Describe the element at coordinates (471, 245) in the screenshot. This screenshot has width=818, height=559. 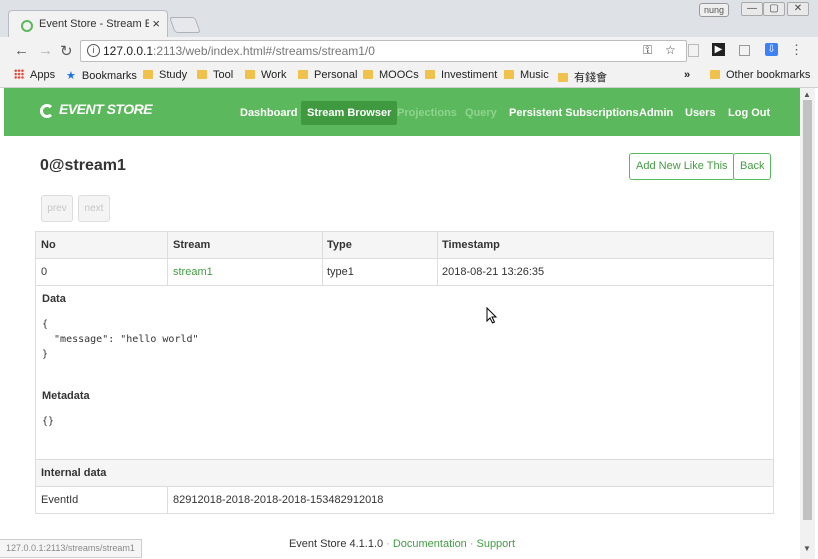
I see `header-timestamp: Timestamp` at that location.